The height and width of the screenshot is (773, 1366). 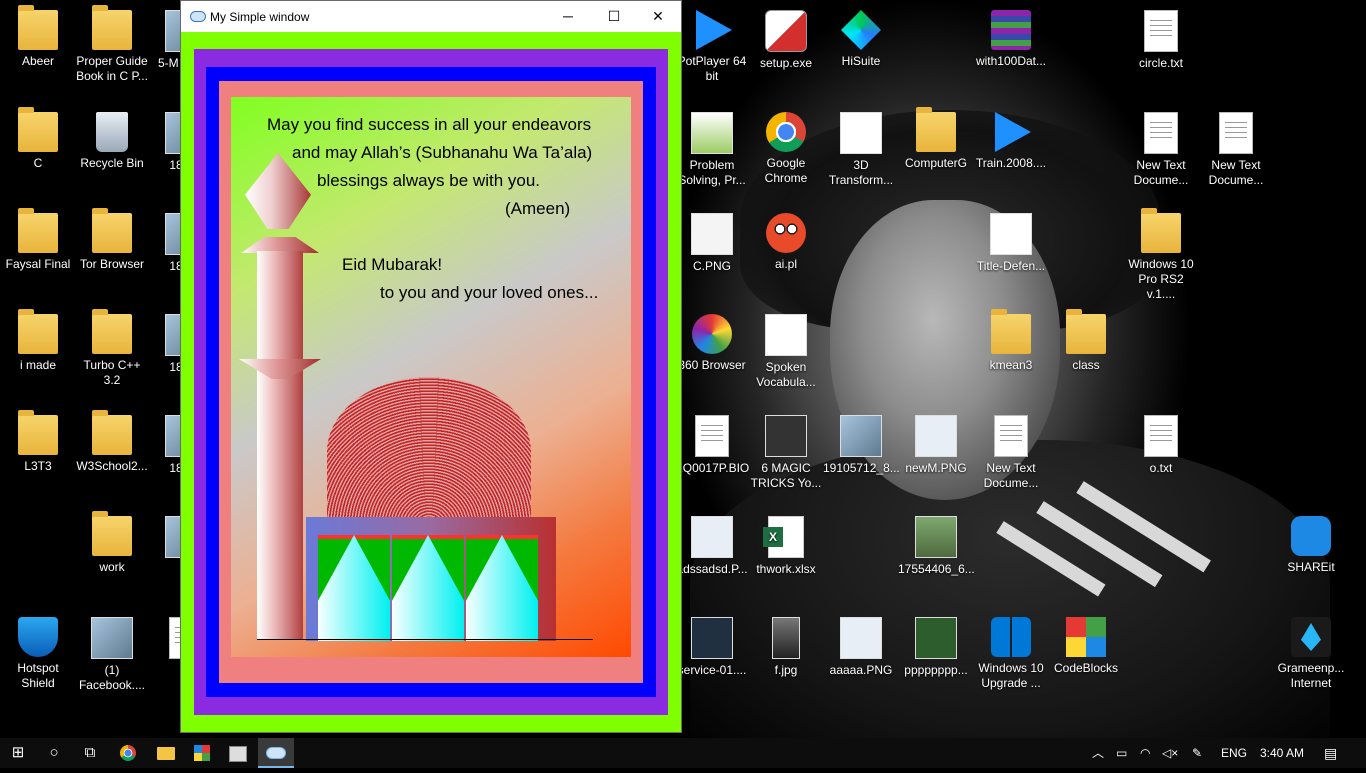 I want to click on window-titlebar: My Simple window ─ ☐ ✕, so click(x=431, y=16).